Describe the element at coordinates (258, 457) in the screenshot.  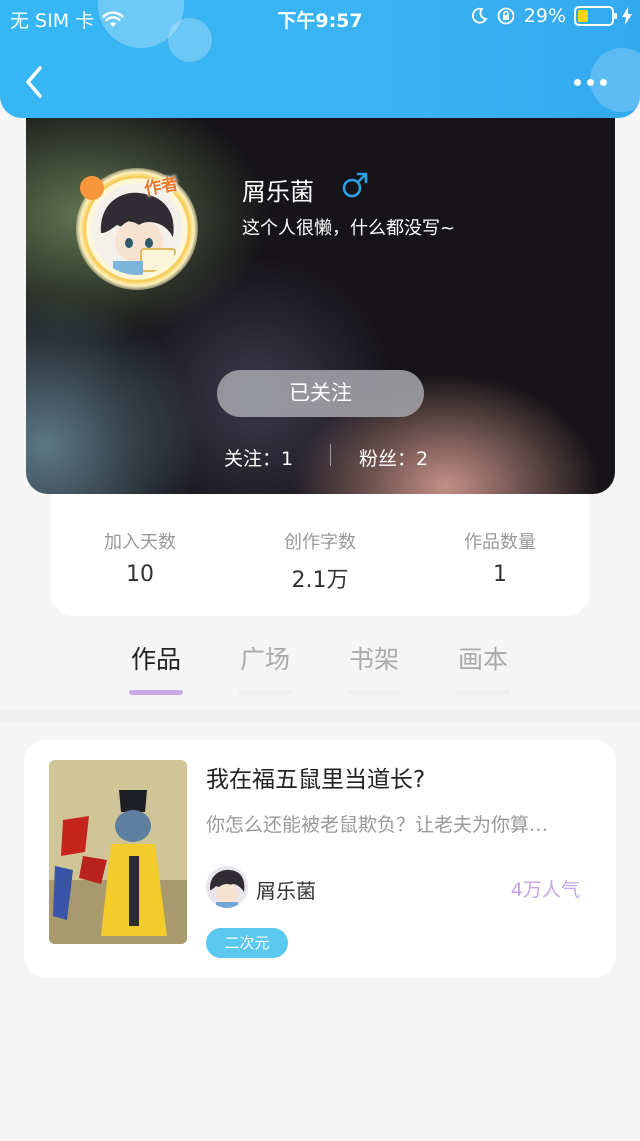
I see `following-count: 关注：1` at that location.